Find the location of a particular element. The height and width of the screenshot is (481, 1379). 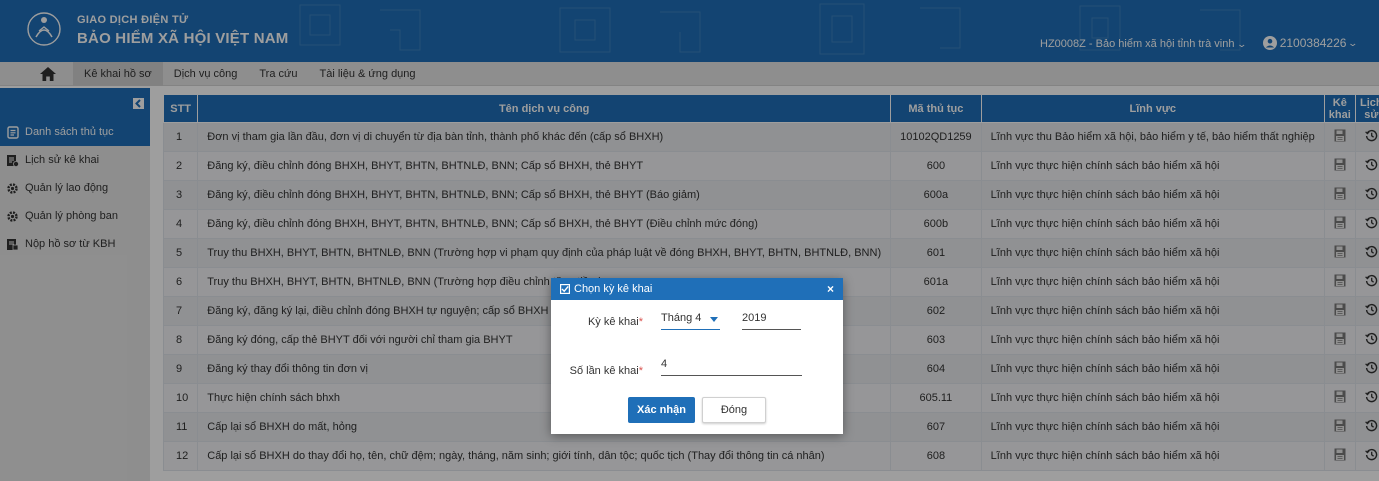

year-value: 2019 is located at coordinates (754, 318).